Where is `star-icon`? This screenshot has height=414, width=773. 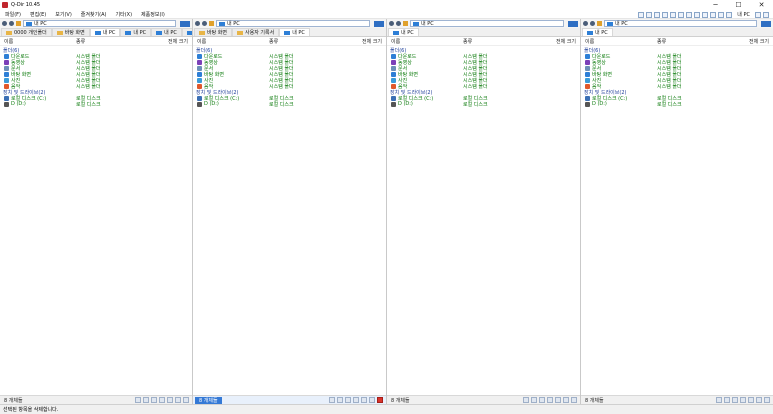 star-icon is located at coordinates (758, 14).